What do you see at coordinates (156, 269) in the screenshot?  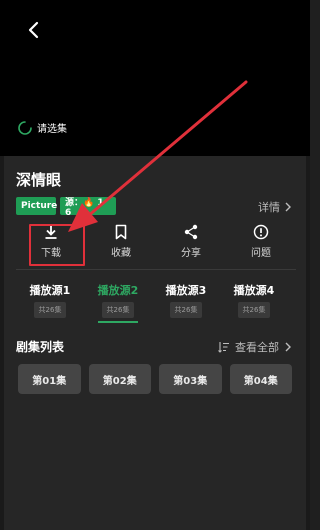 I see `divider` at bounding box center [156, 269].